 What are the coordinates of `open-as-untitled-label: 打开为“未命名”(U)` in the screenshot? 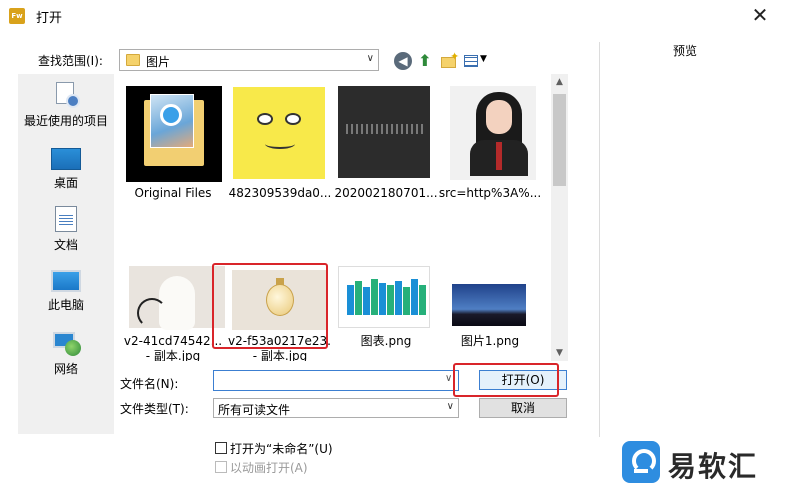 It's located at (281, 449).